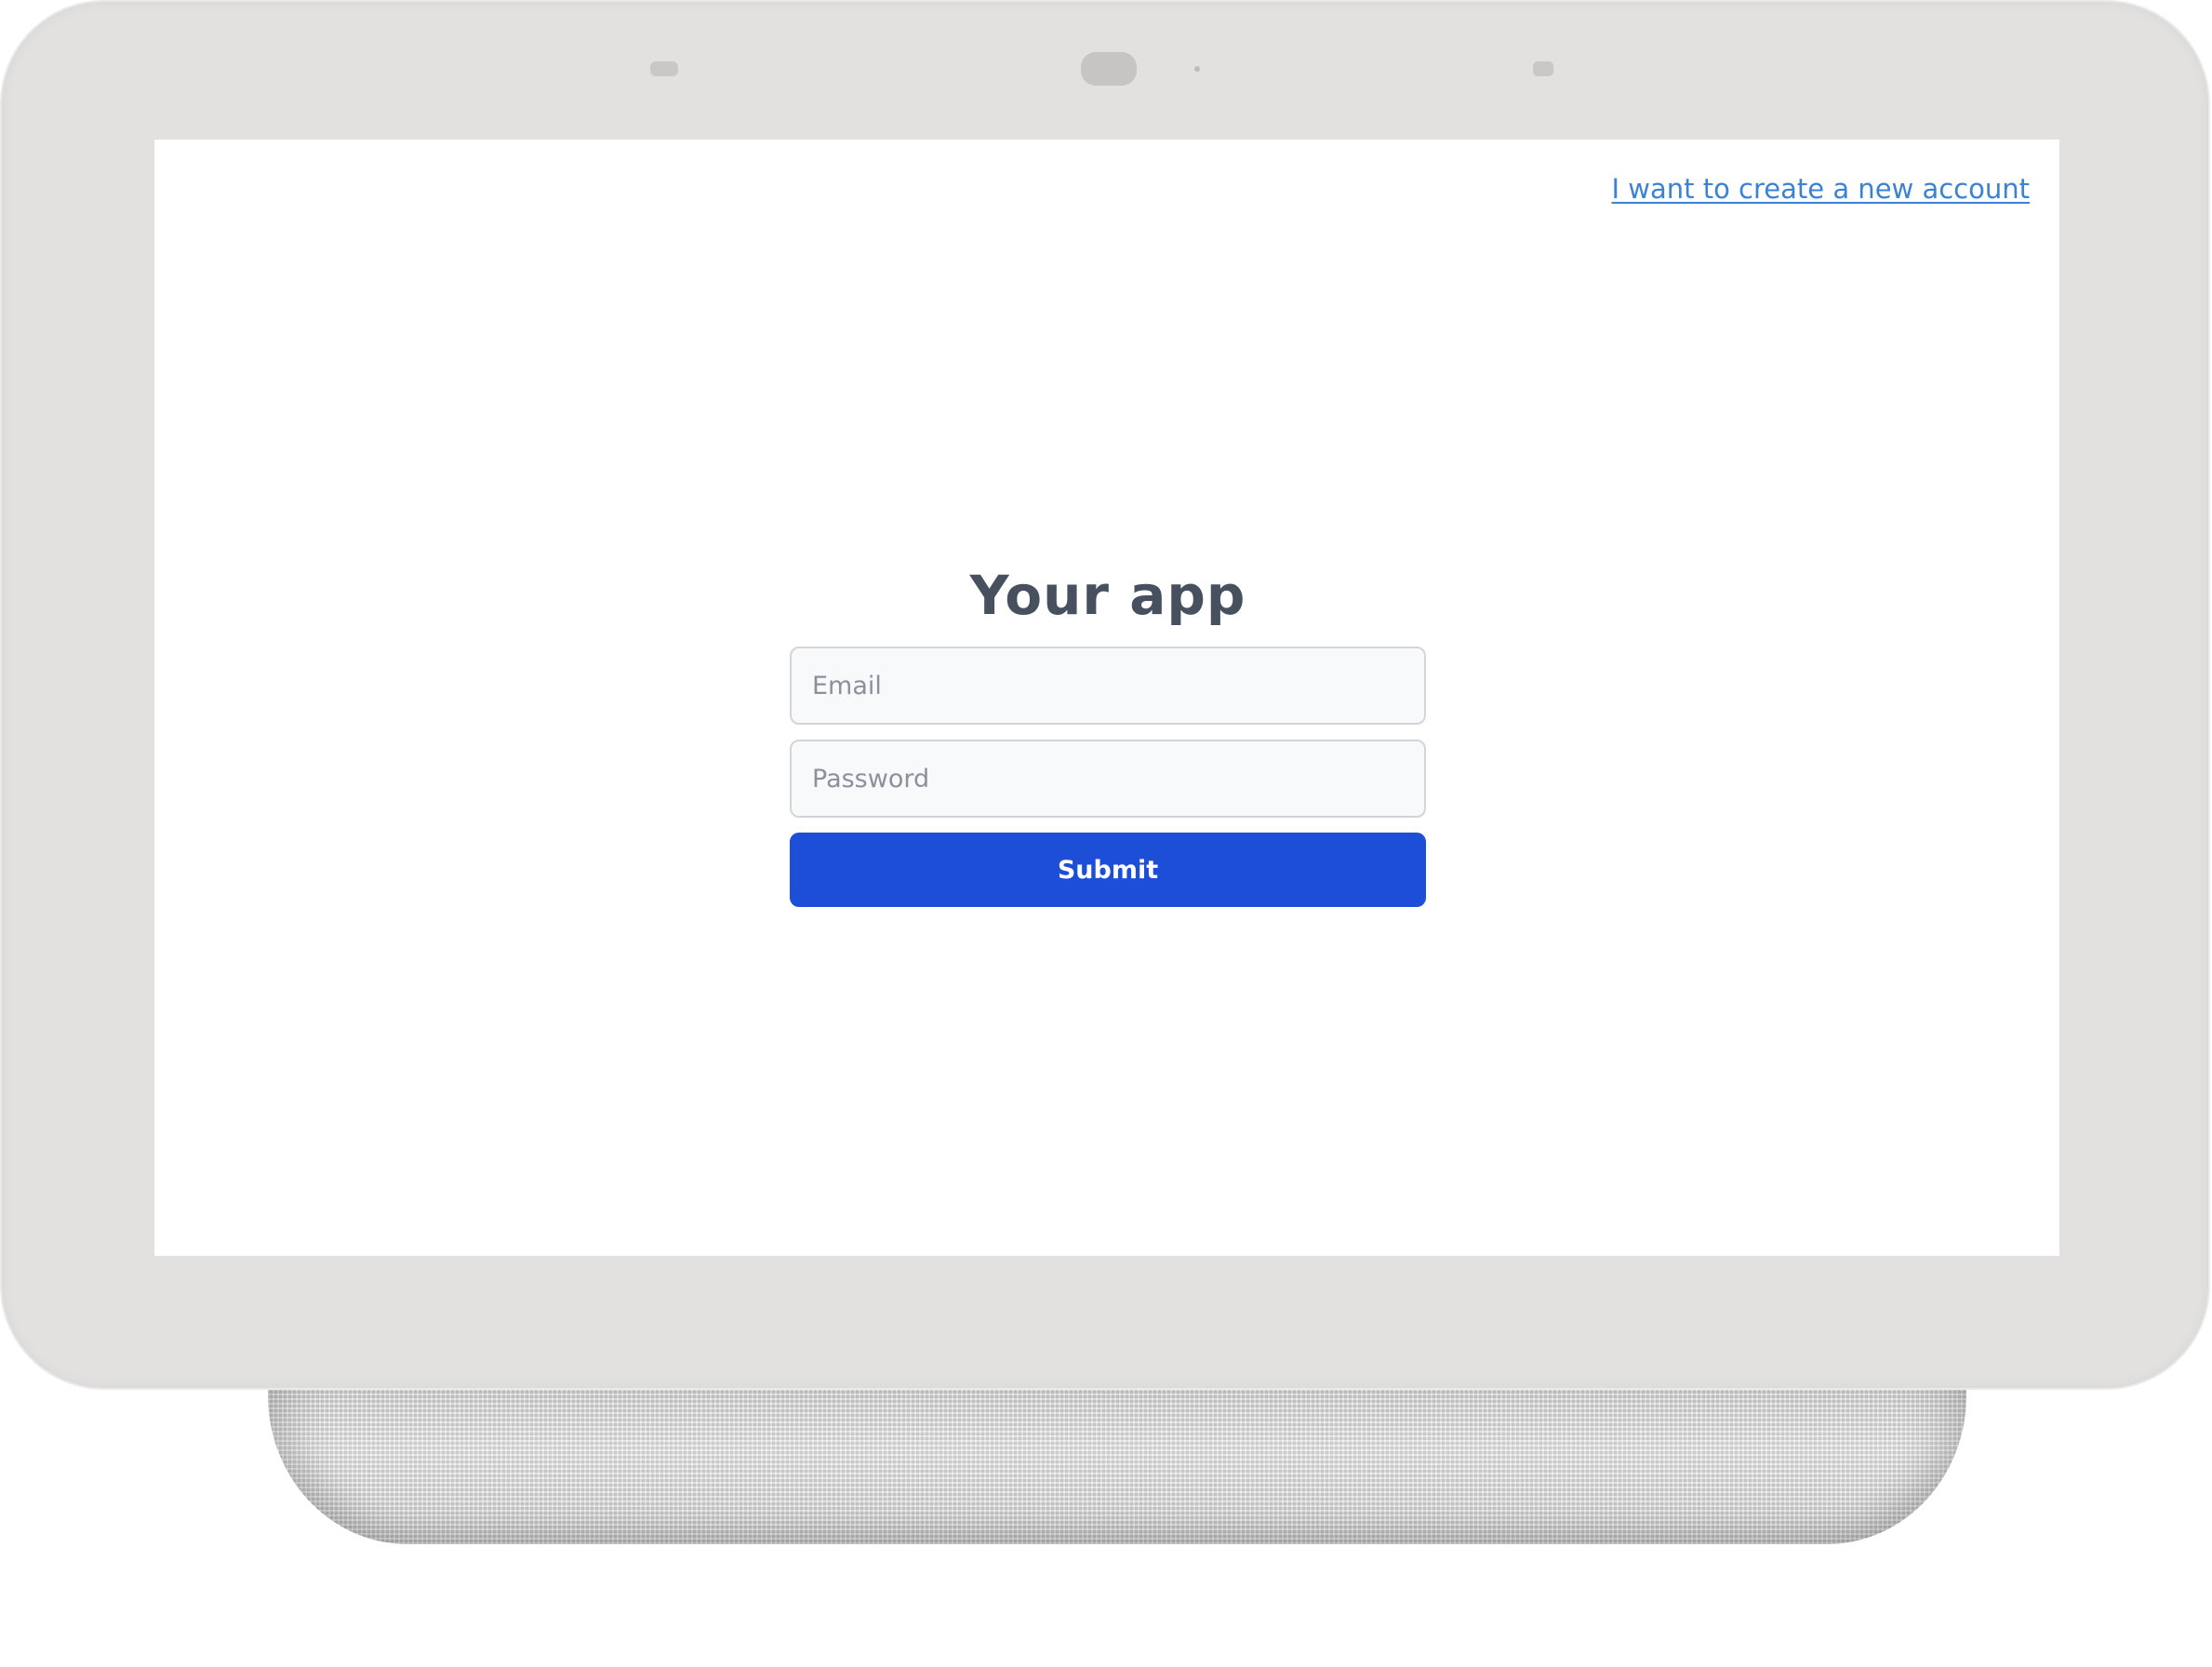 This screenshot has height=1667, width=2212. I want to click on camera-icon, so click(1109, 69).